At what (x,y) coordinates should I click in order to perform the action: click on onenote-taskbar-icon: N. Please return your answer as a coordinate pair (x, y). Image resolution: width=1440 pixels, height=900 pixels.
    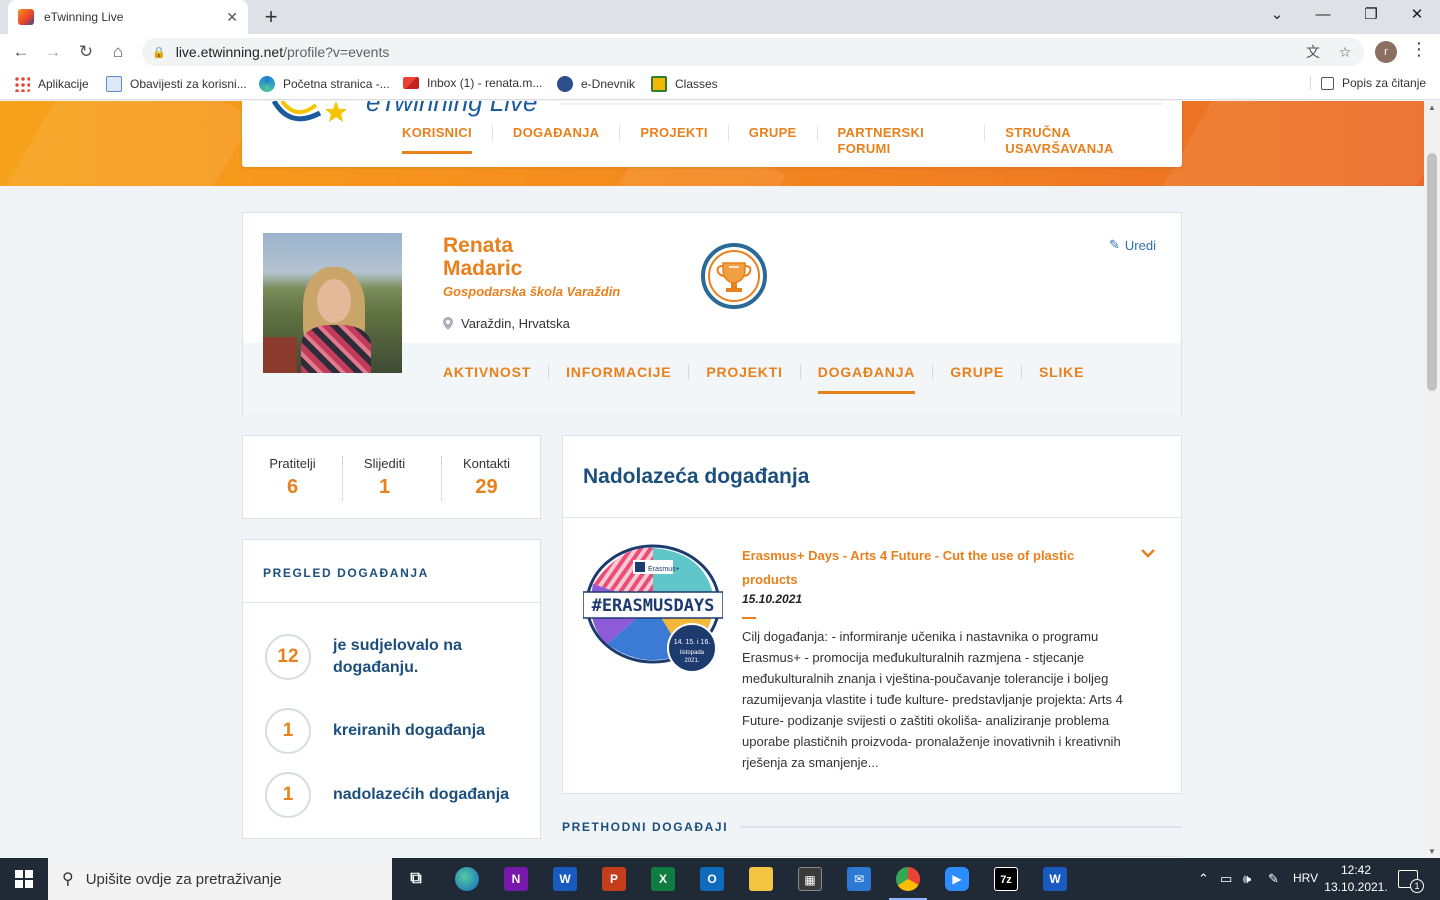
    Looking at the image, I should click on (516, 879).